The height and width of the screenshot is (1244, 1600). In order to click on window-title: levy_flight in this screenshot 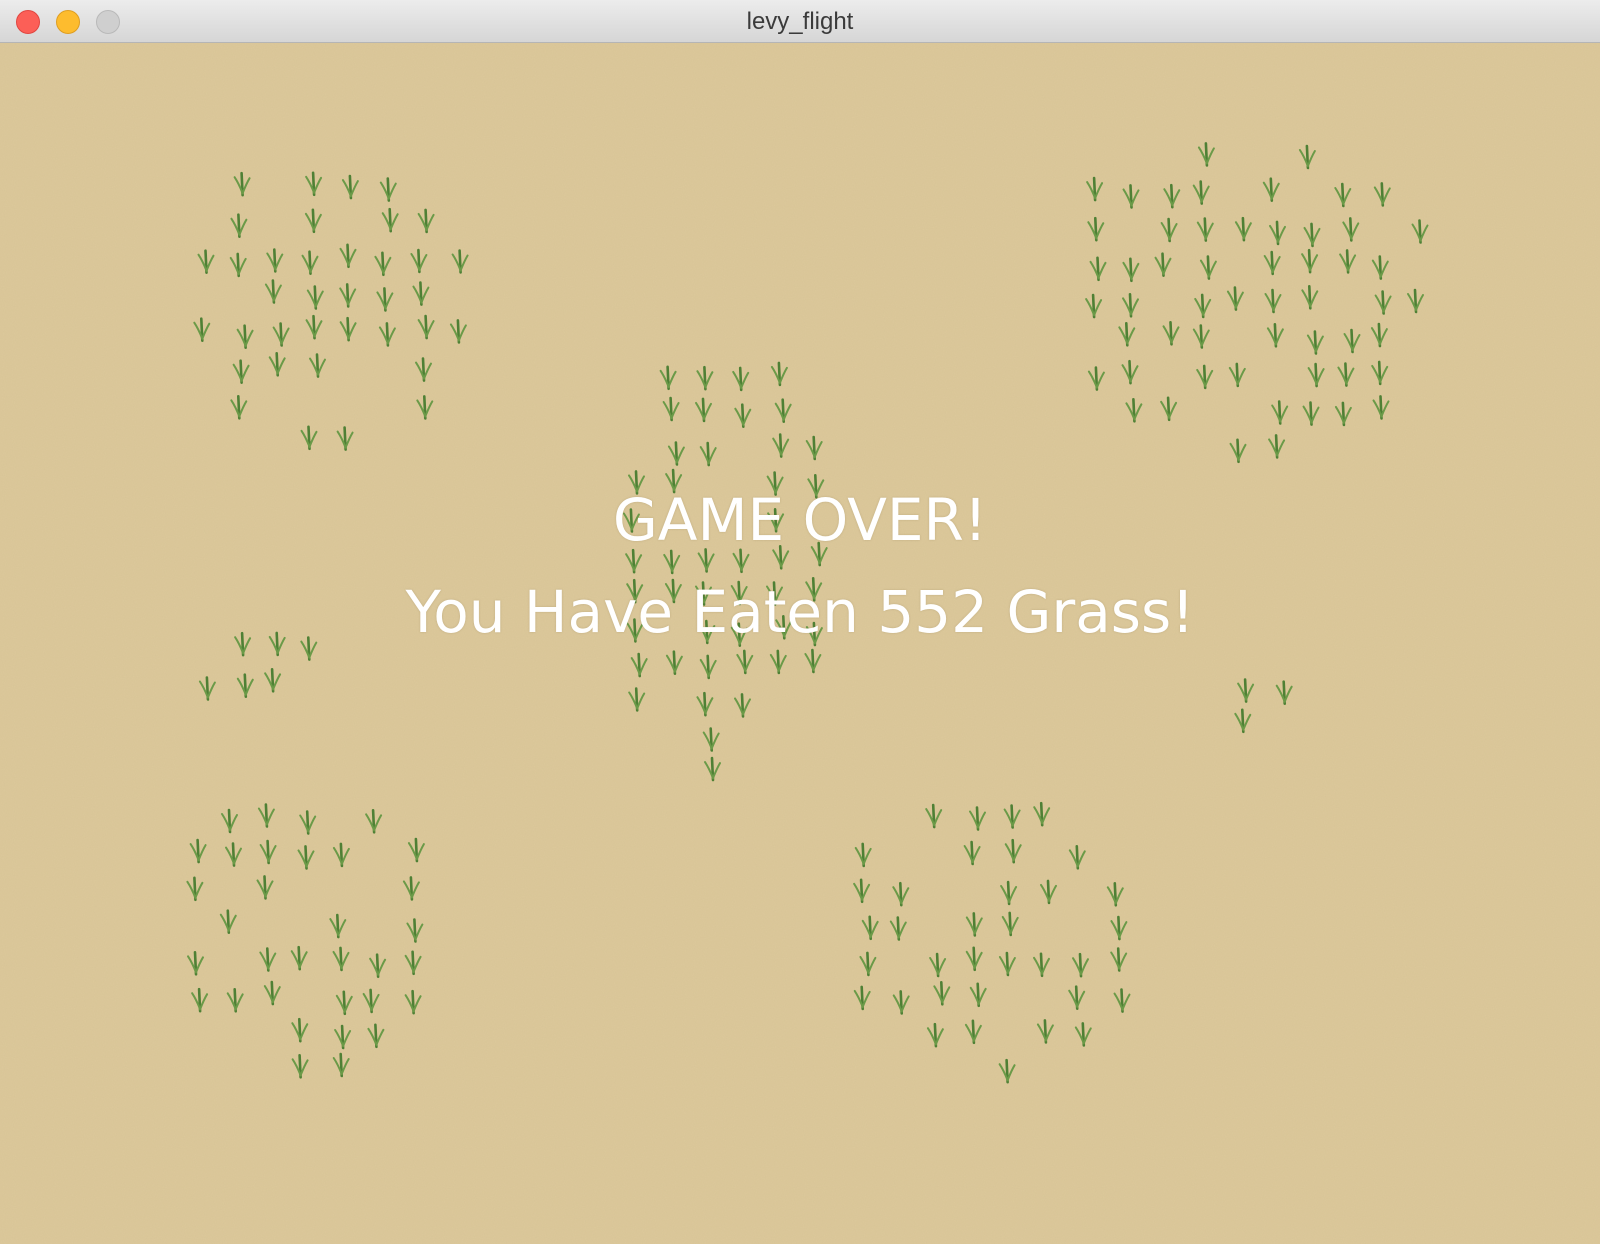, I will do `click(800, 21)`.